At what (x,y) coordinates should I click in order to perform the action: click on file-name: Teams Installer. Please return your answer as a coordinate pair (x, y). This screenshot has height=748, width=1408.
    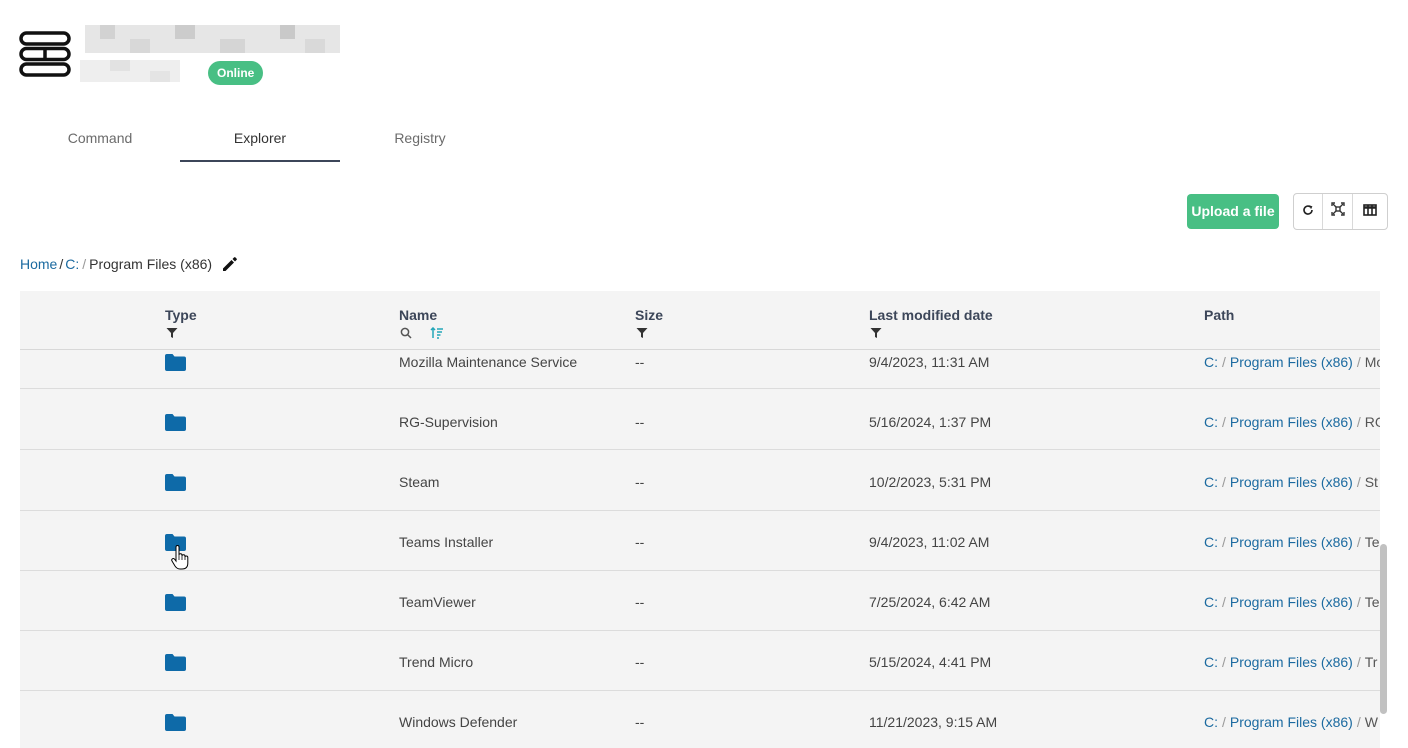
    Looking at the image, I should click on (446, 542).